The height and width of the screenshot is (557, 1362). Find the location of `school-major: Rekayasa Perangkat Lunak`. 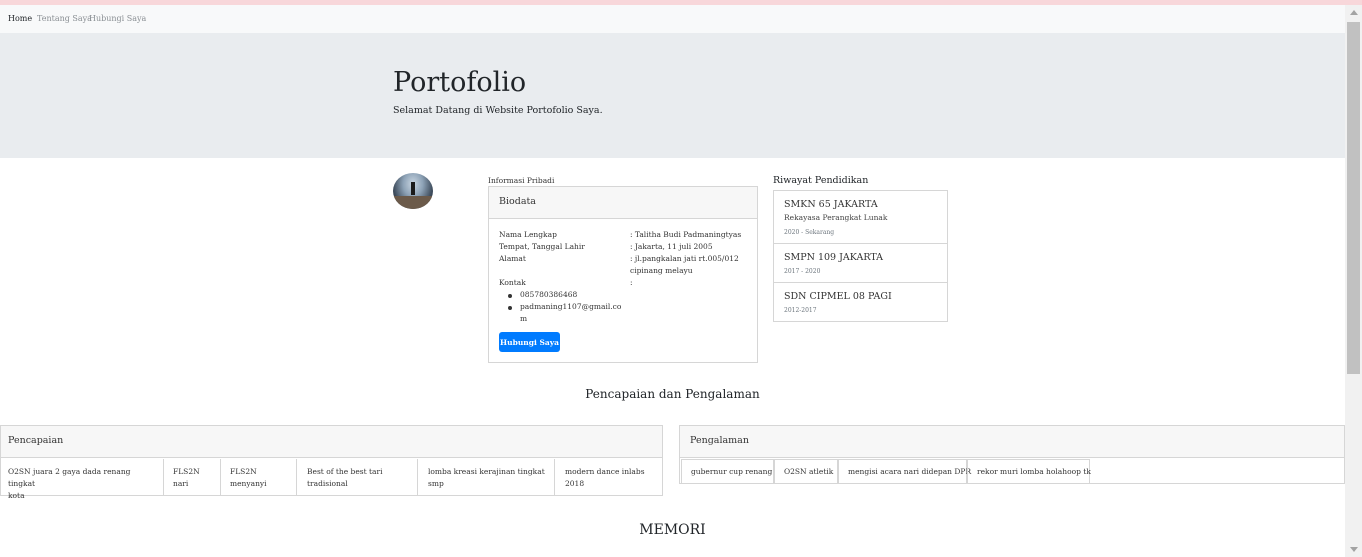

school-major: Rekayasa Perangkat Lunak is located at coordinates (836, 217).